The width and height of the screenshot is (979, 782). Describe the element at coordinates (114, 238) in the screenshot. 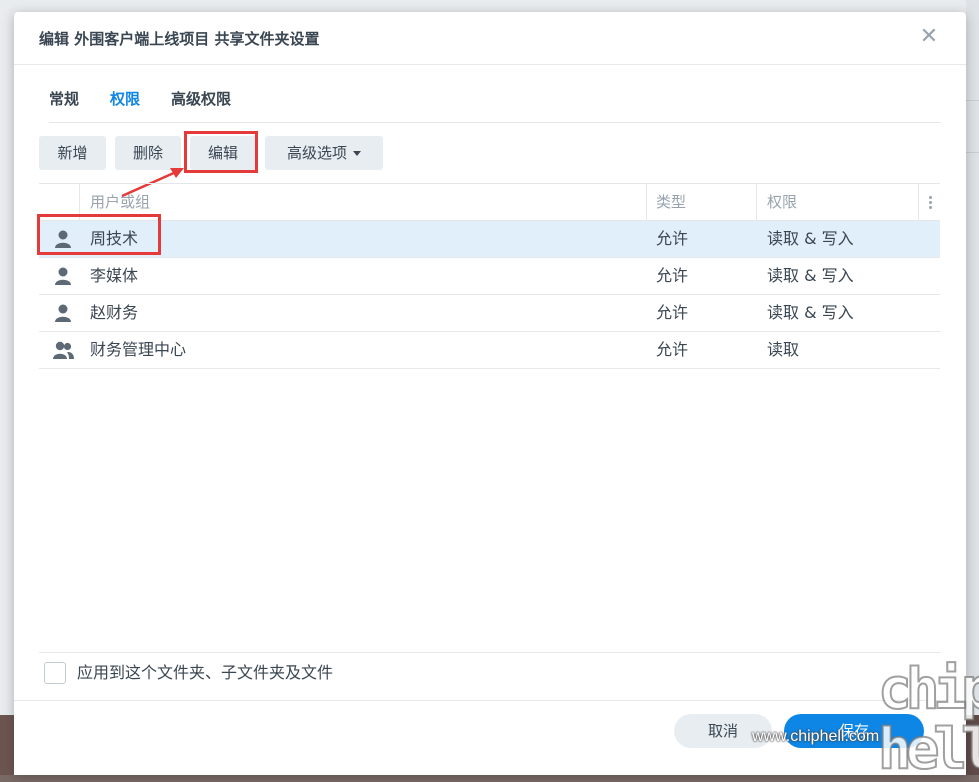

I see `row-name: 周技术` at that location.